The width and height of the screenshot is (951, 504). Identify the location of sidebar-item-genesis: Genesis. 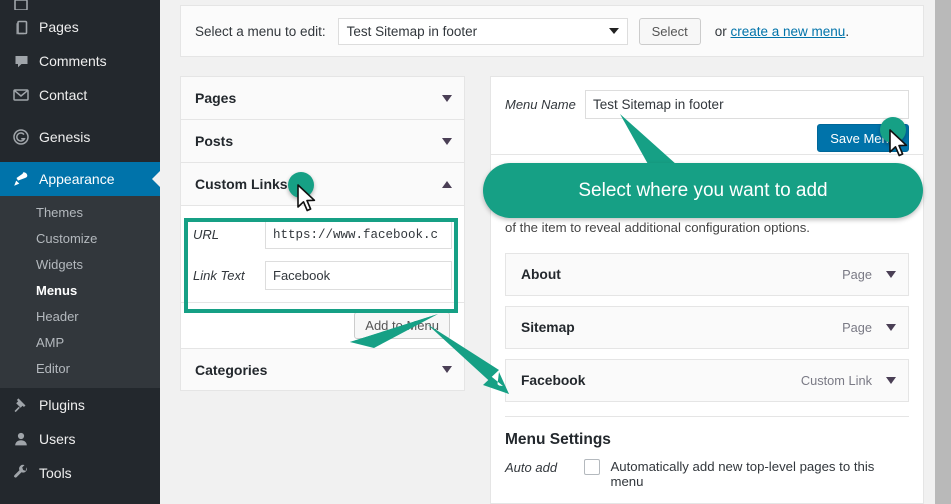
(80, 137).